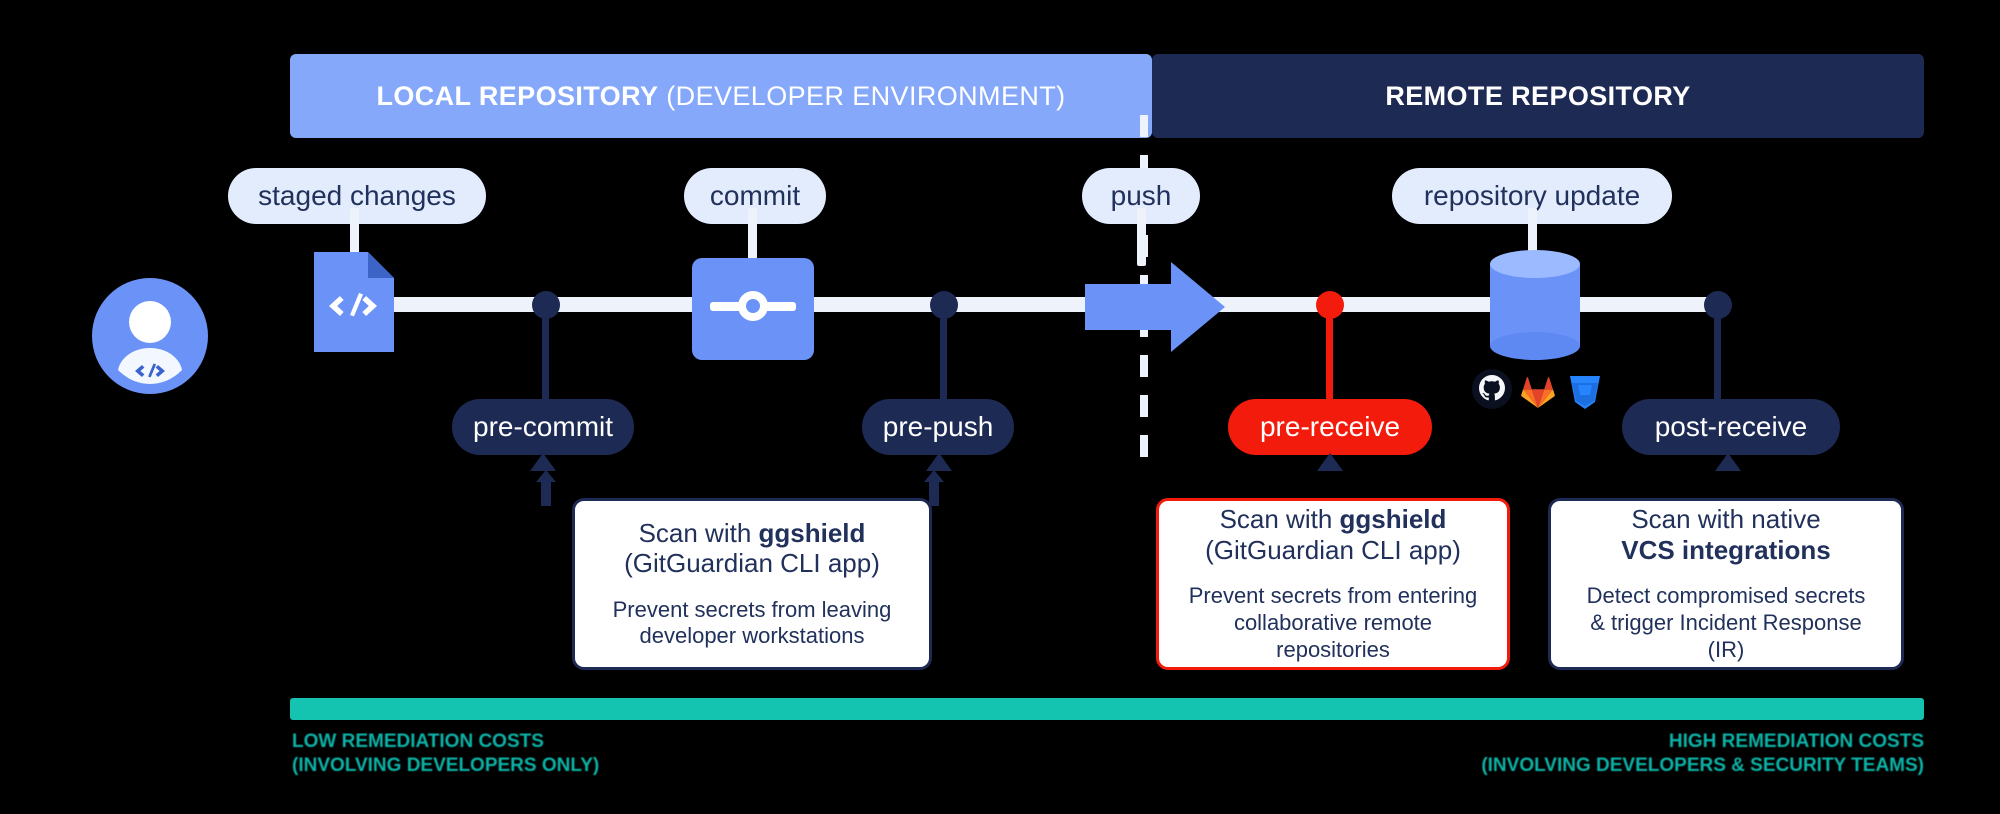  What do you see at coordinates (1107, 709) in the screenshot?
I see `remediation-cost-bar` at bounding box center [1107, 709].